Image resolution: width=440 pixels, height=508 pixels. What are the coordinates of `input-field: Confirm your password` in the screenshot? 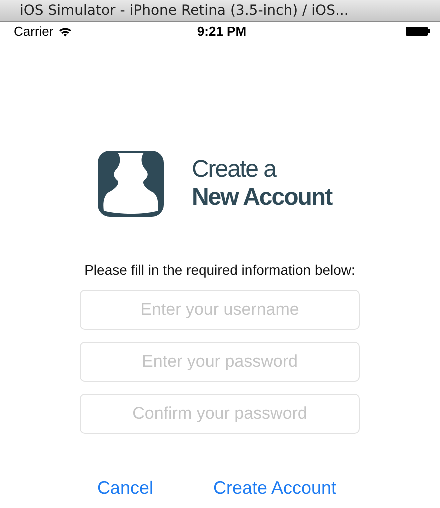 It's located at (220, 414).